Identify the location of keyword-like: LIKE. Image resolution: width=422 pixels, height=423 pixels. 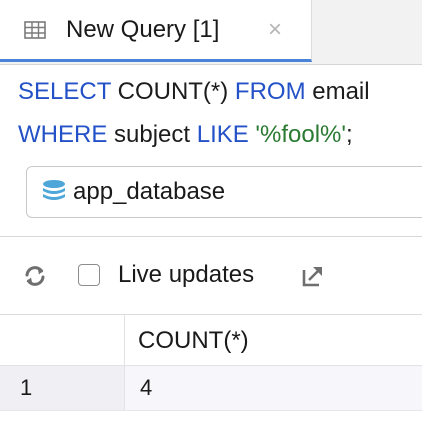
(222, 134).